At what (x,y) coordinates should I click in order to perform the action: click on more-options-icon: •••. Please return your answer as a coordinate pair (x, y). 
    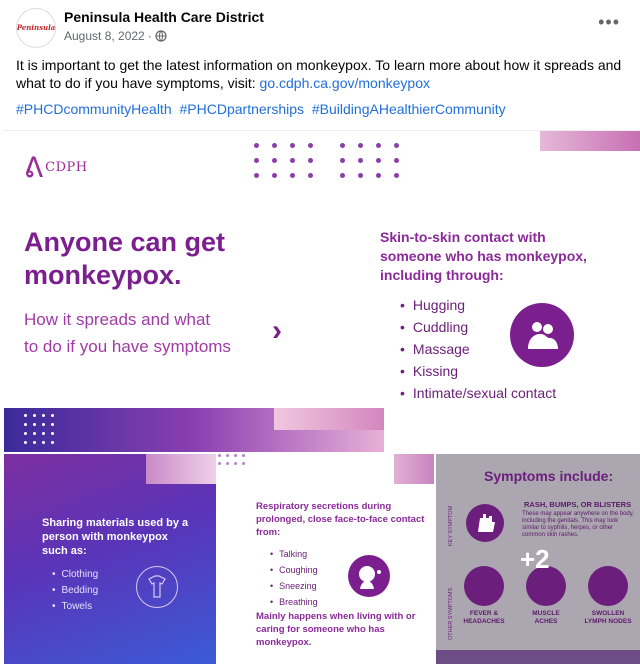
    Looking at the image, I should click on (609, 22).